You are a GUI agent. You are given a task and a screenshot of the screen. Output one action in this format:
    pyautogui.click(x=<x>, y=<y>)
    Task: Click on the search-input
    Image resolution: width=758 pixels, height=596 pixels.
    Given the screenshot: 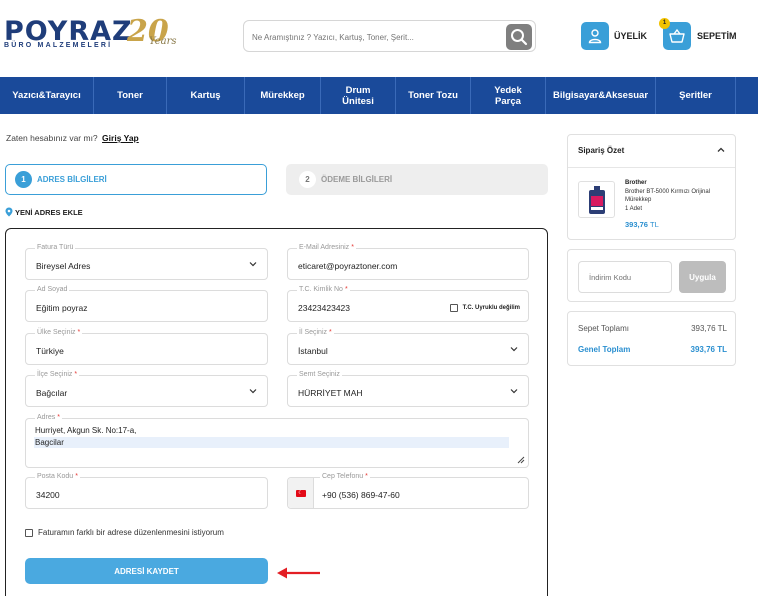 What is the action you would take?
    pyautogui.click(x=377, y=37)
    